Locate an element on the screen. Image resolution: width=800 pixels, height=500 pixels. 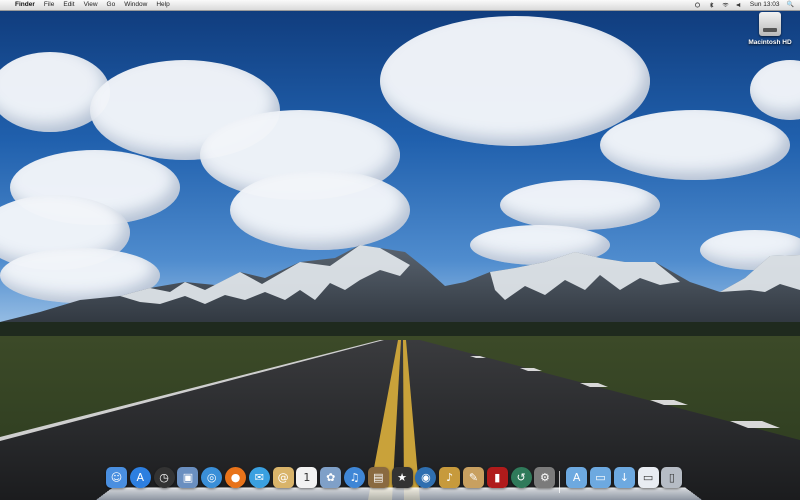
firefox-icon: ● is located at coordinates (235, 477).